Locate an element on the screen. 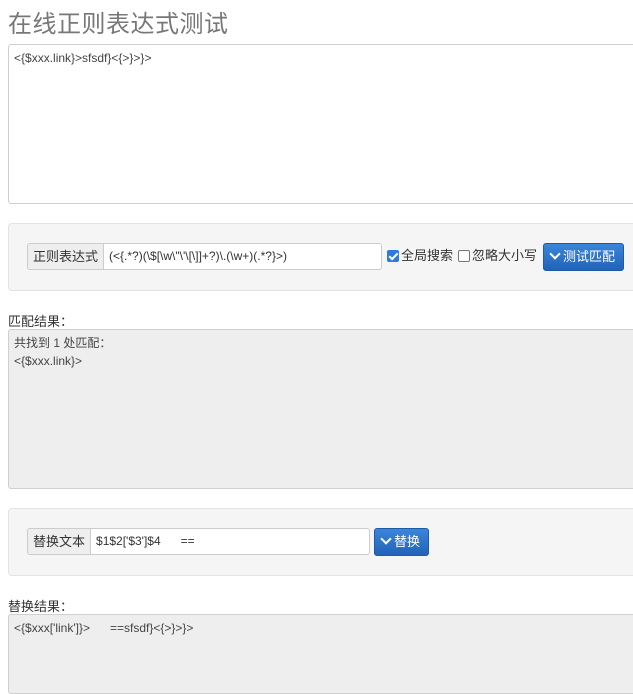  global-search-option: 全局搜索 is located at coordinates (420, 256).